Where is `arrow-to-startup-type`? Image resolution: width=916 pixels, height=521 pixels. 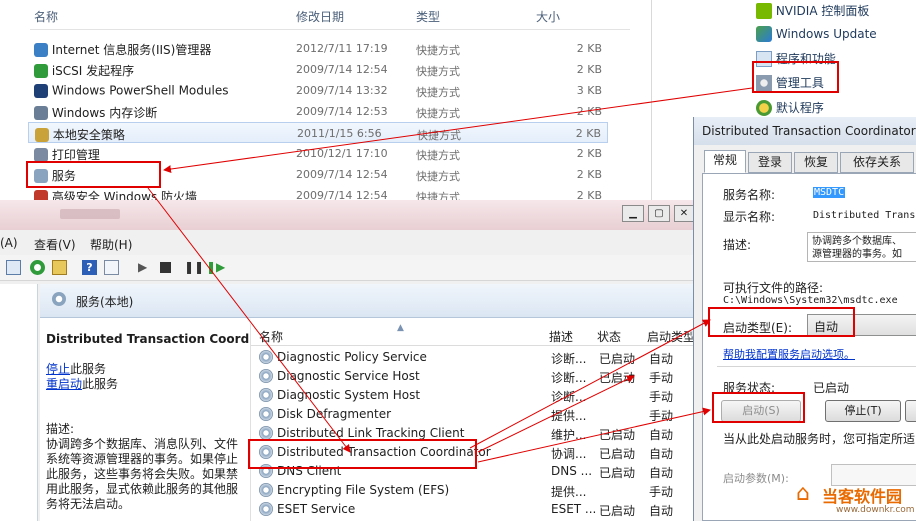 arrow-to-startup-type is located at coordinates (590, 384).